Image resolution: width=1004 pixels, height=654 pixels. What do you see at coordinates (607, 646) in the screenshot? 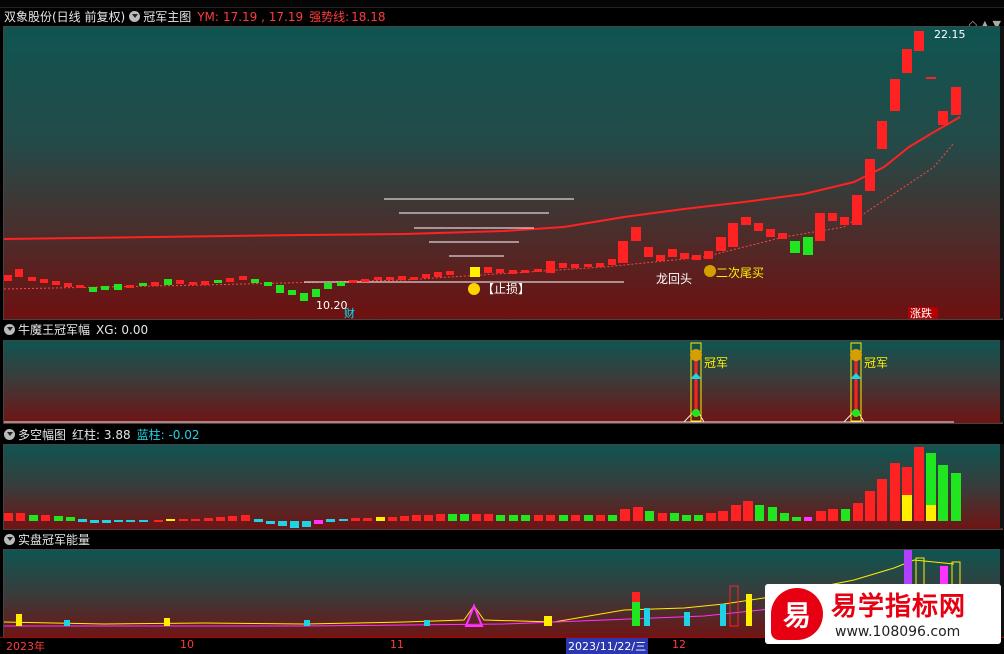
I see `time-cursor-label: 2023/11/22/三` at bounding box center [607, 646].